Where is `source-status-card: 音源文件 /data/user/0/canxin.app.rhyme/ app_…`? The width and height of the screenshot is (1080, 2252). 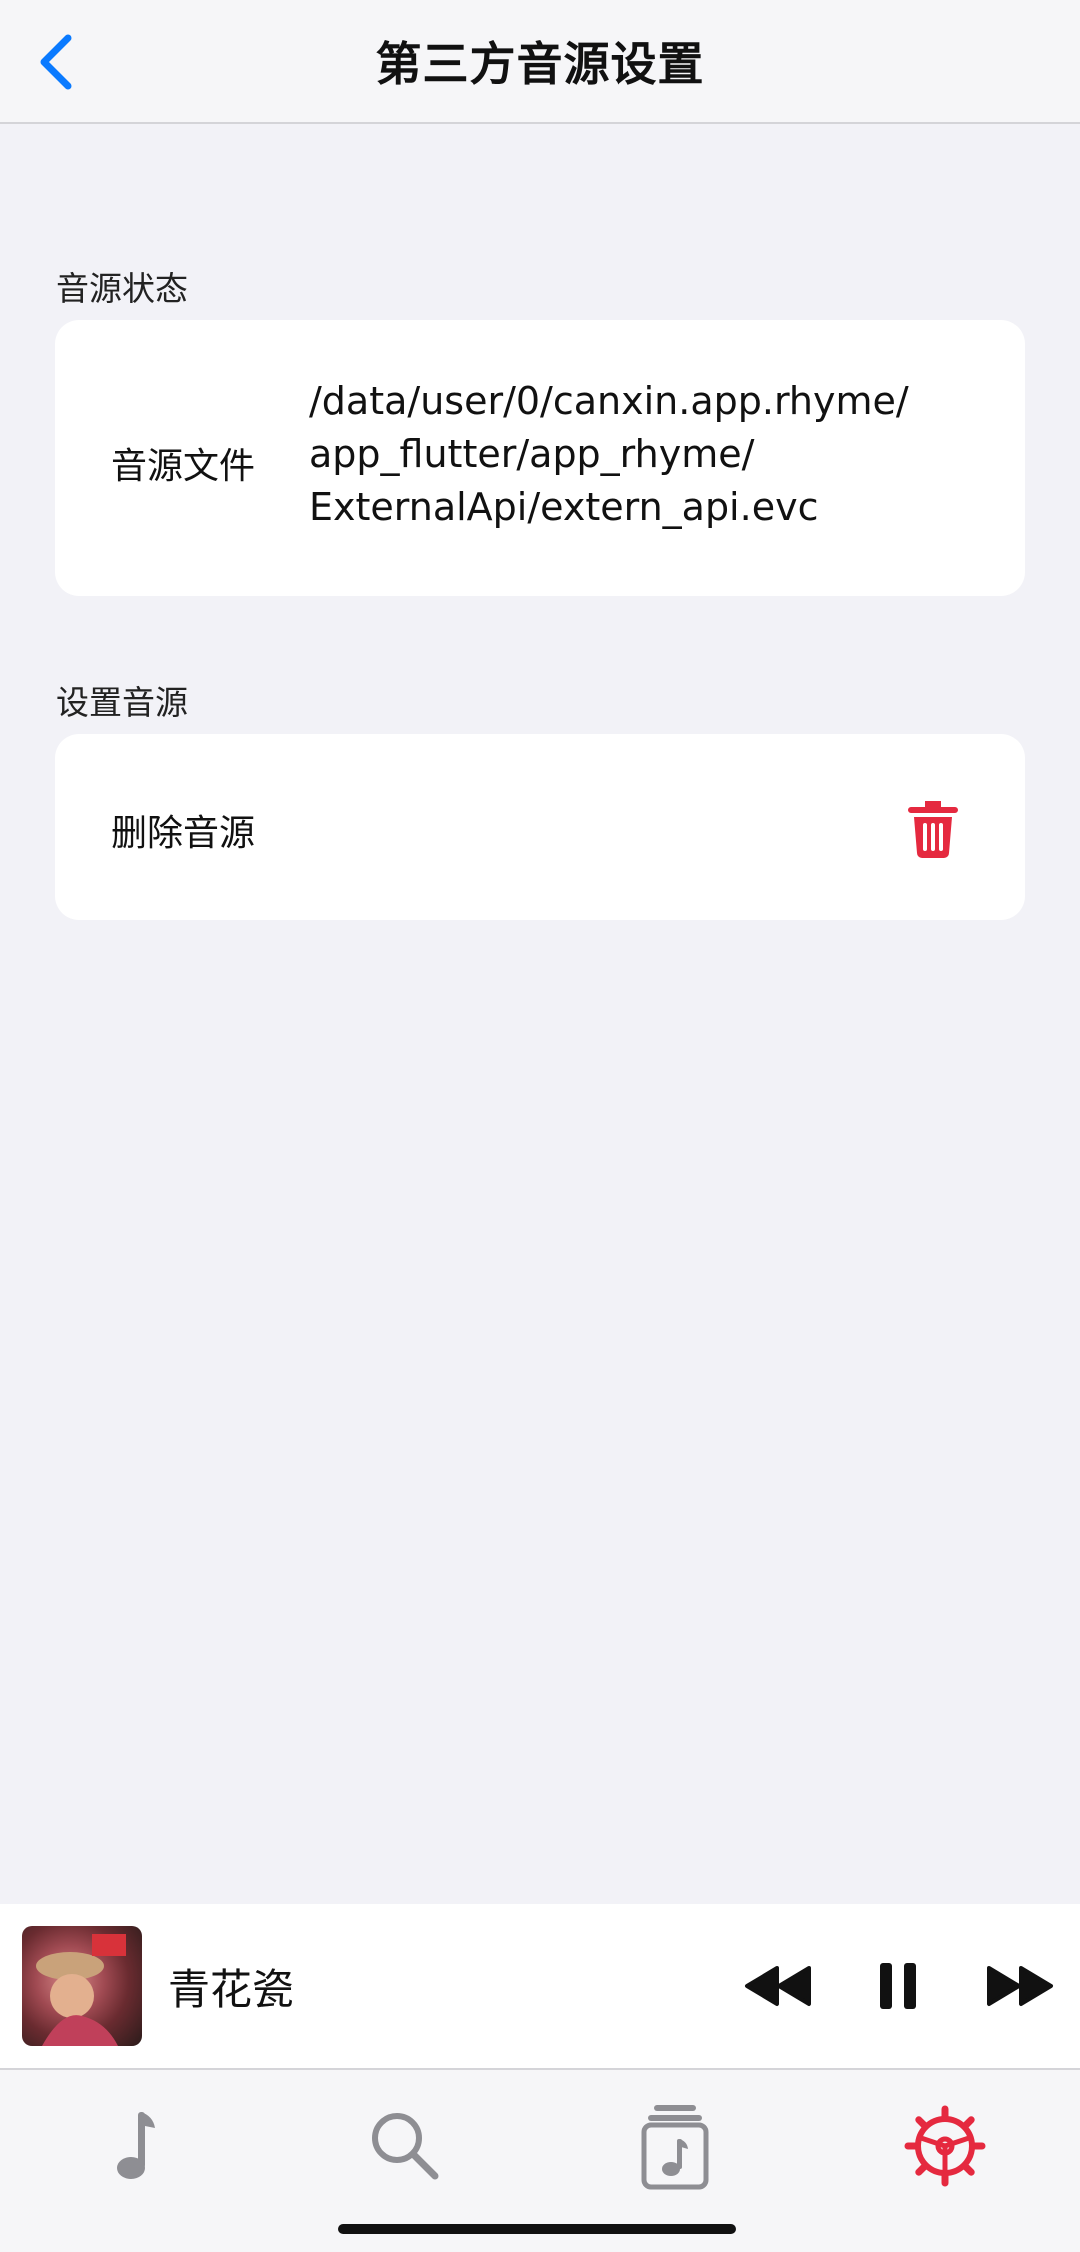 source-status-card: 音源文件 /data/user/0/canxin.app.rhyme/ app_… is located at coordinates (540, 458).